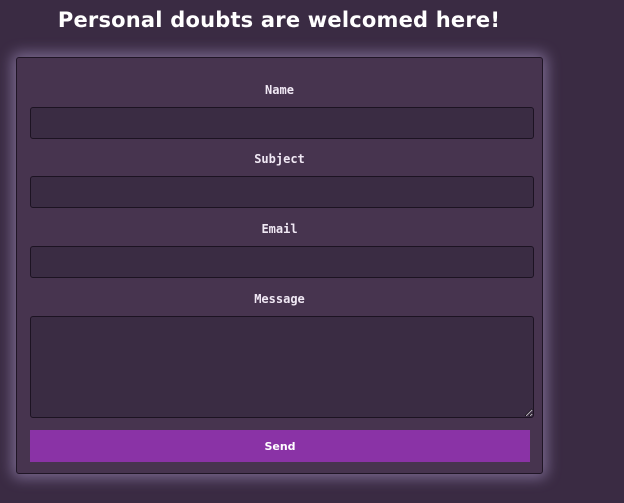 The width and height of the screenshot is (624, 503). I want to click on name-label: Name, so click(279, 90).